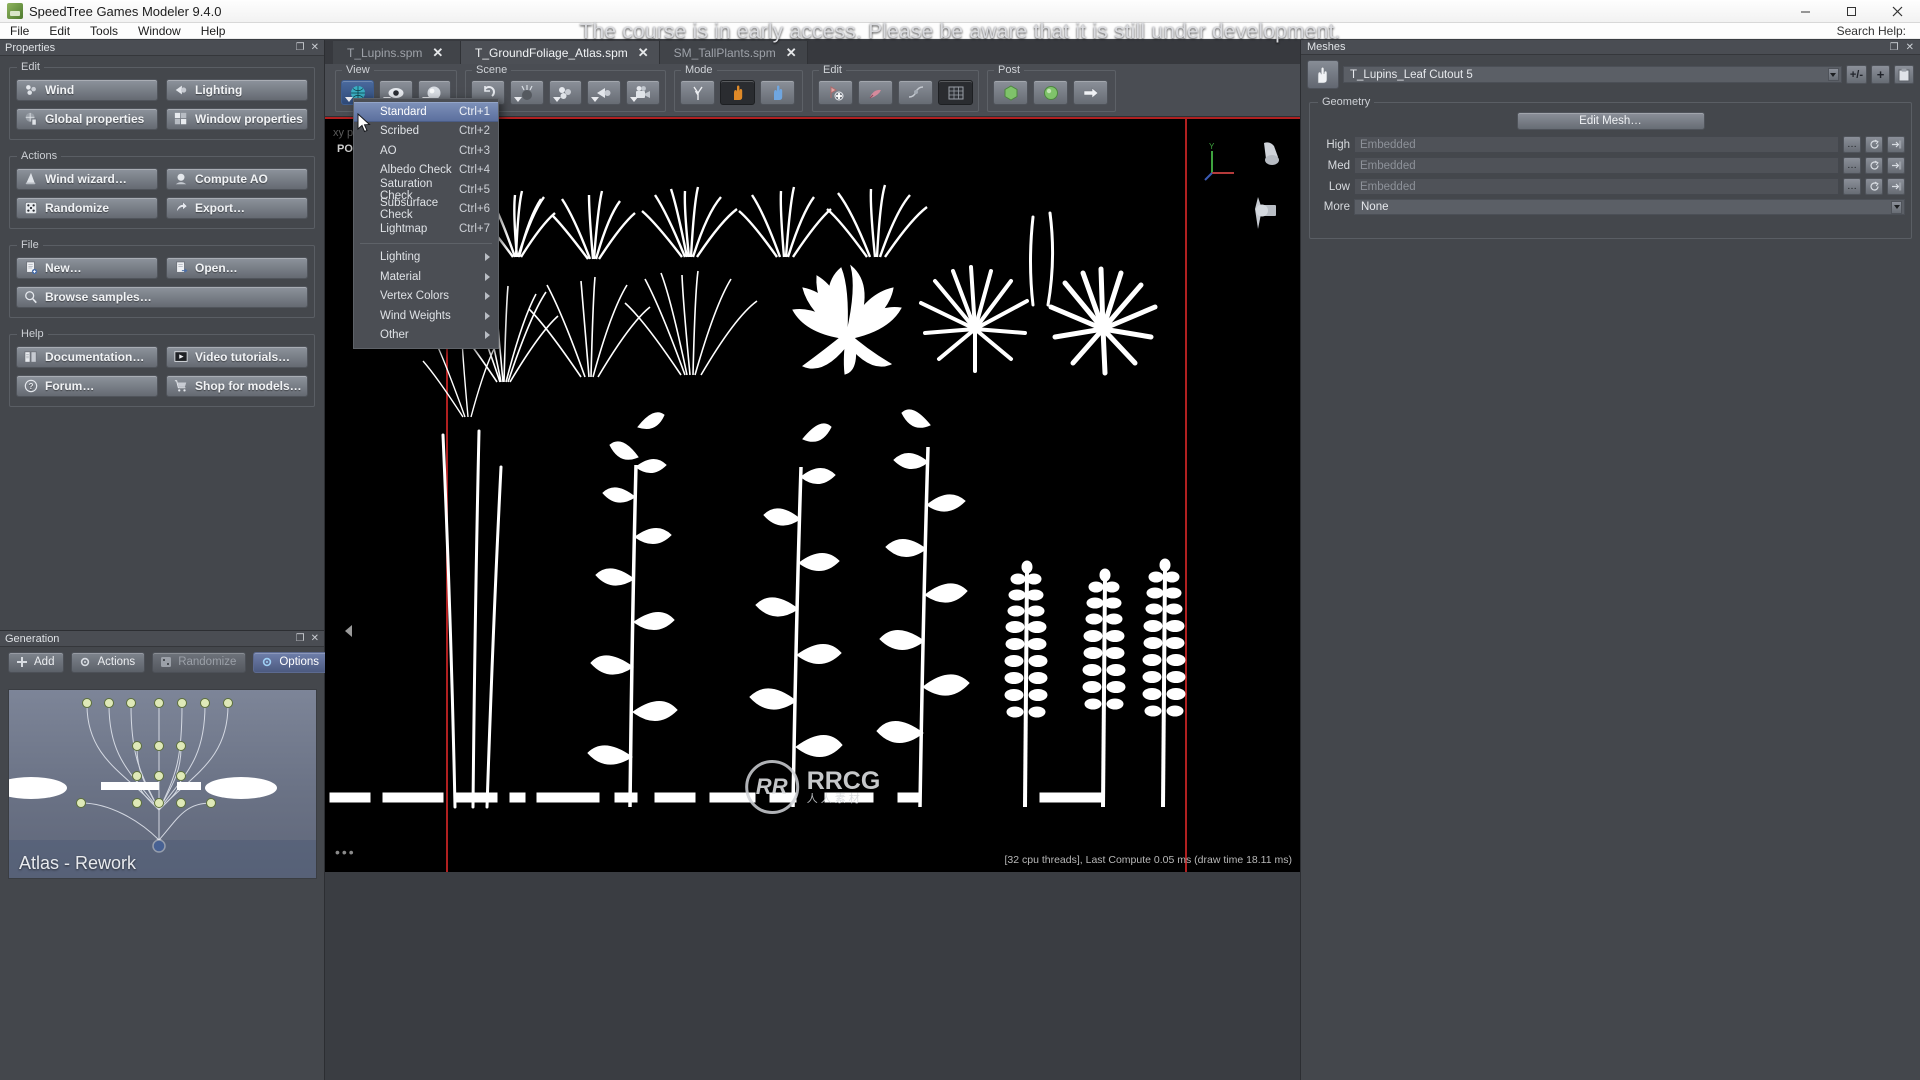 The width and height of the screenshot is (1920, 1080). What do you see at coordinates (237, 179) in the screenshot?
I see `compute-ao-button: Compute AO` at bounding box center [237, 179].